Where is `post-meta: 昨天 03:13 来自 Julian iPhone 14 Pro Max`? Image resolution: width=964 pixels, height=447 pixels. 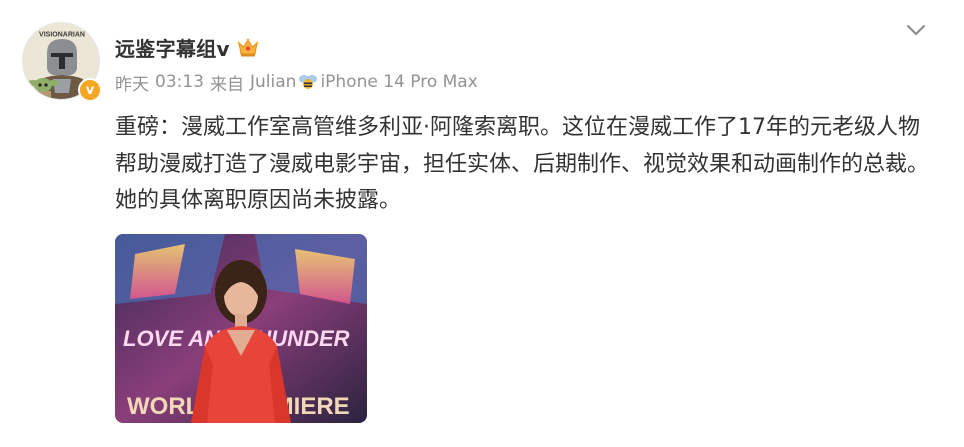 post-meta: 昨天 03:13 来自 Julian iPhone 14 Pro Max is located at coordinates (296, 82).